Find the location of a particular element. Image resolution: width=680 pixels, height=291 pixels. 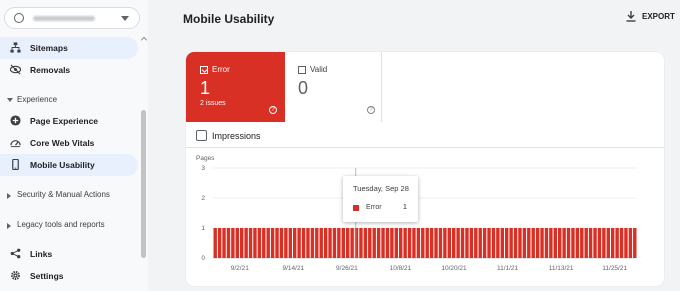

sidebar-item-sitemaps: Sitemaps is located at coordinates (69, 48).